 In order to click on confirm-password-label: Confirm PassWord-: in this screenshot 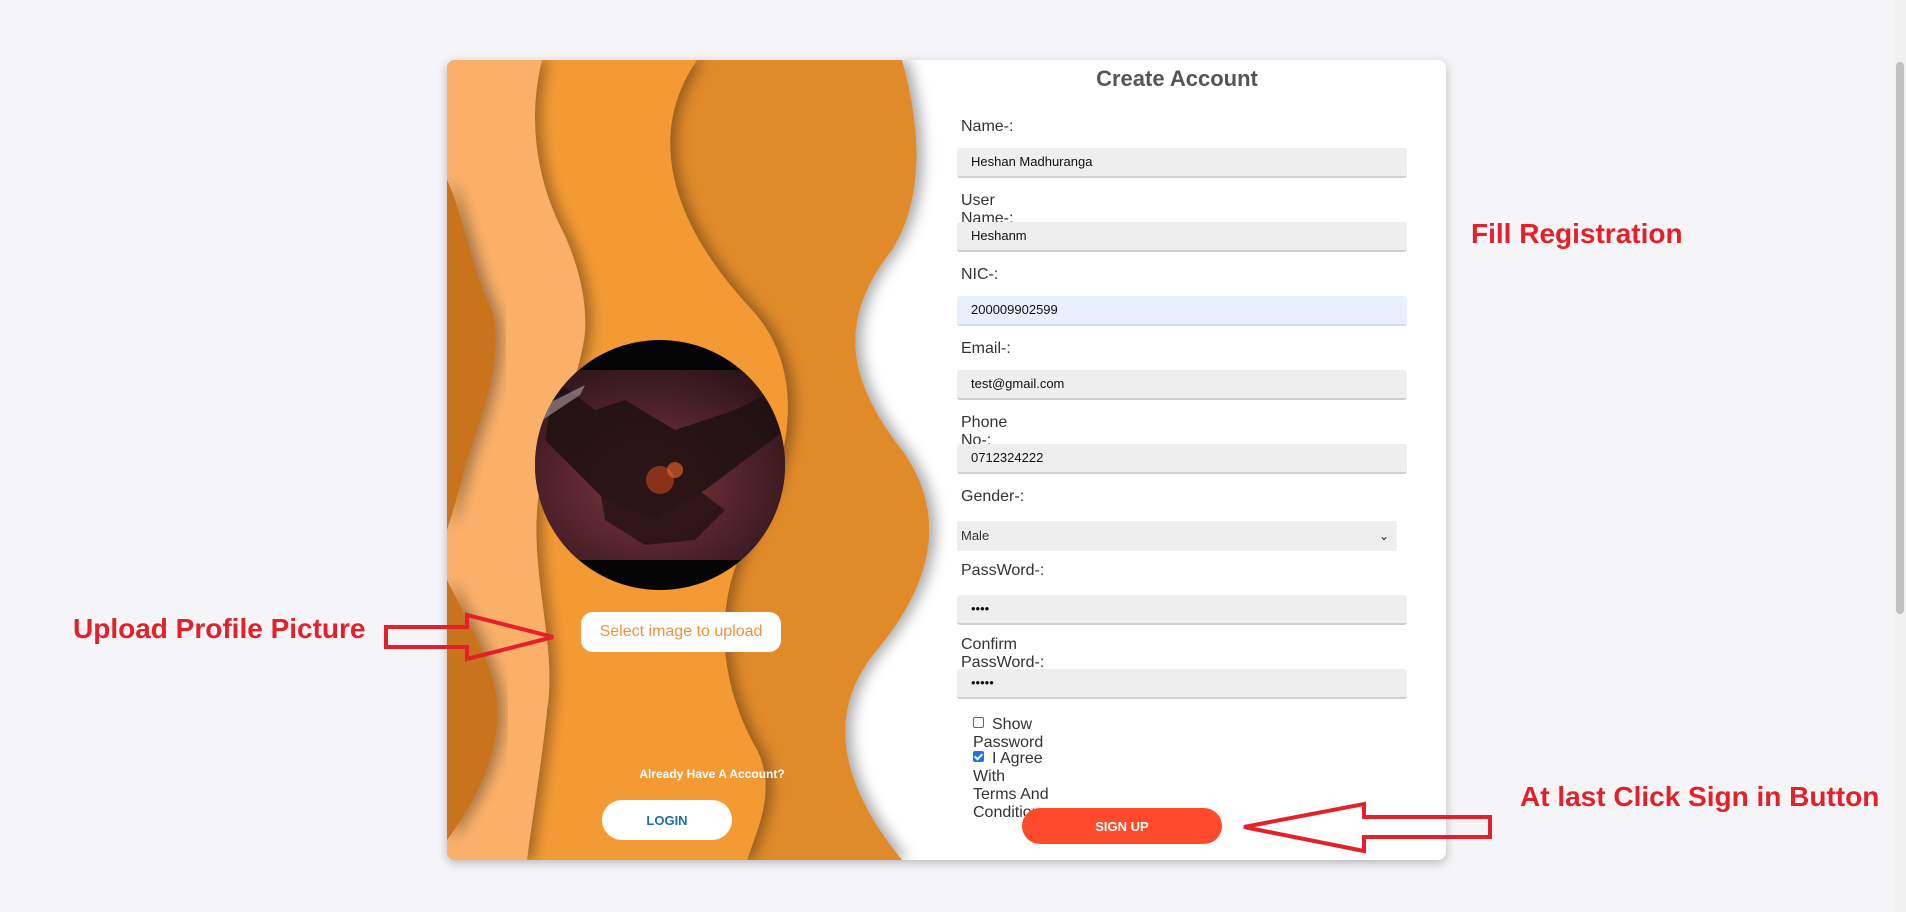, I will do `click(1003, 653)`.